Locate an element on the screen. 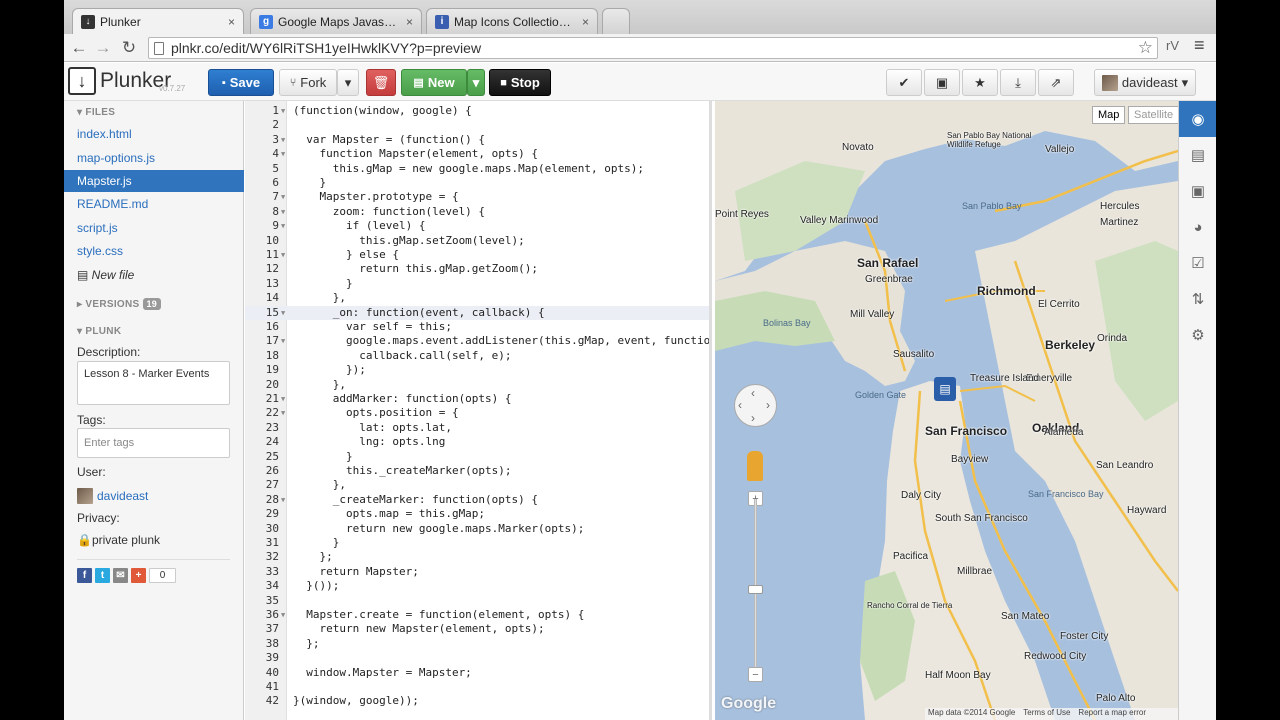  user-link: davideast is located at coordinates (112, 496).